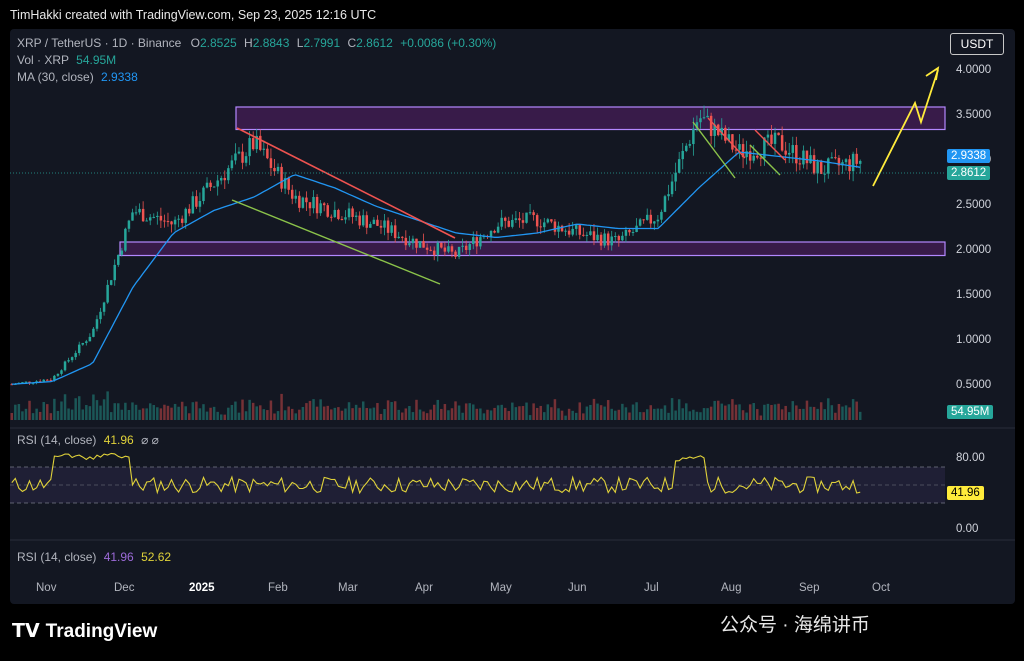 The width and height of the screenshot is (1024, 661). I want to click on month-label: Jun, so click(577, 588).